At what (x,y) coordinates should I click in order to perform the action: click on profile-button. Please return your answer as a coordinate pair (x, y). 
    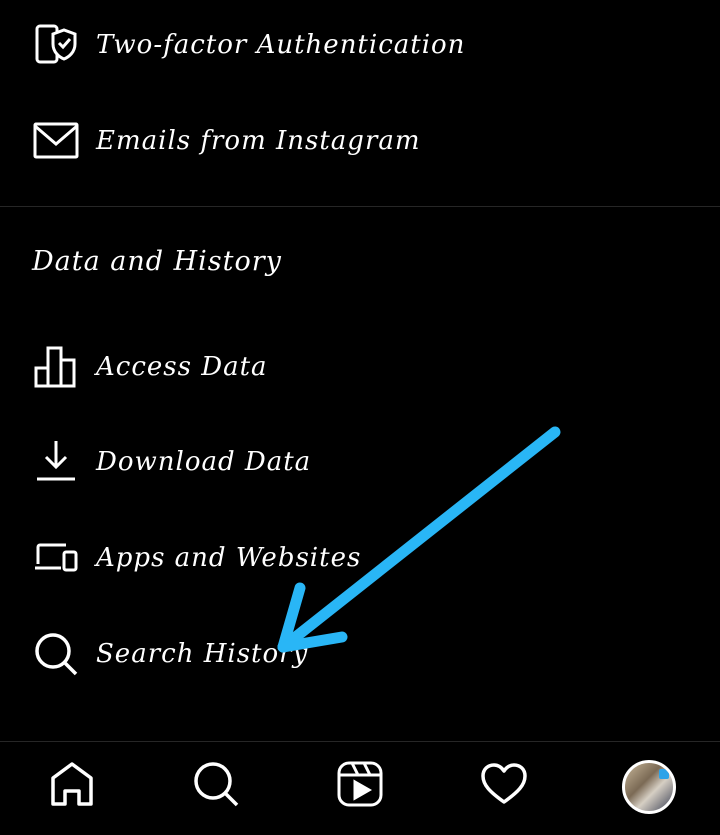
    Looking at the image, I should click on (649, 787).